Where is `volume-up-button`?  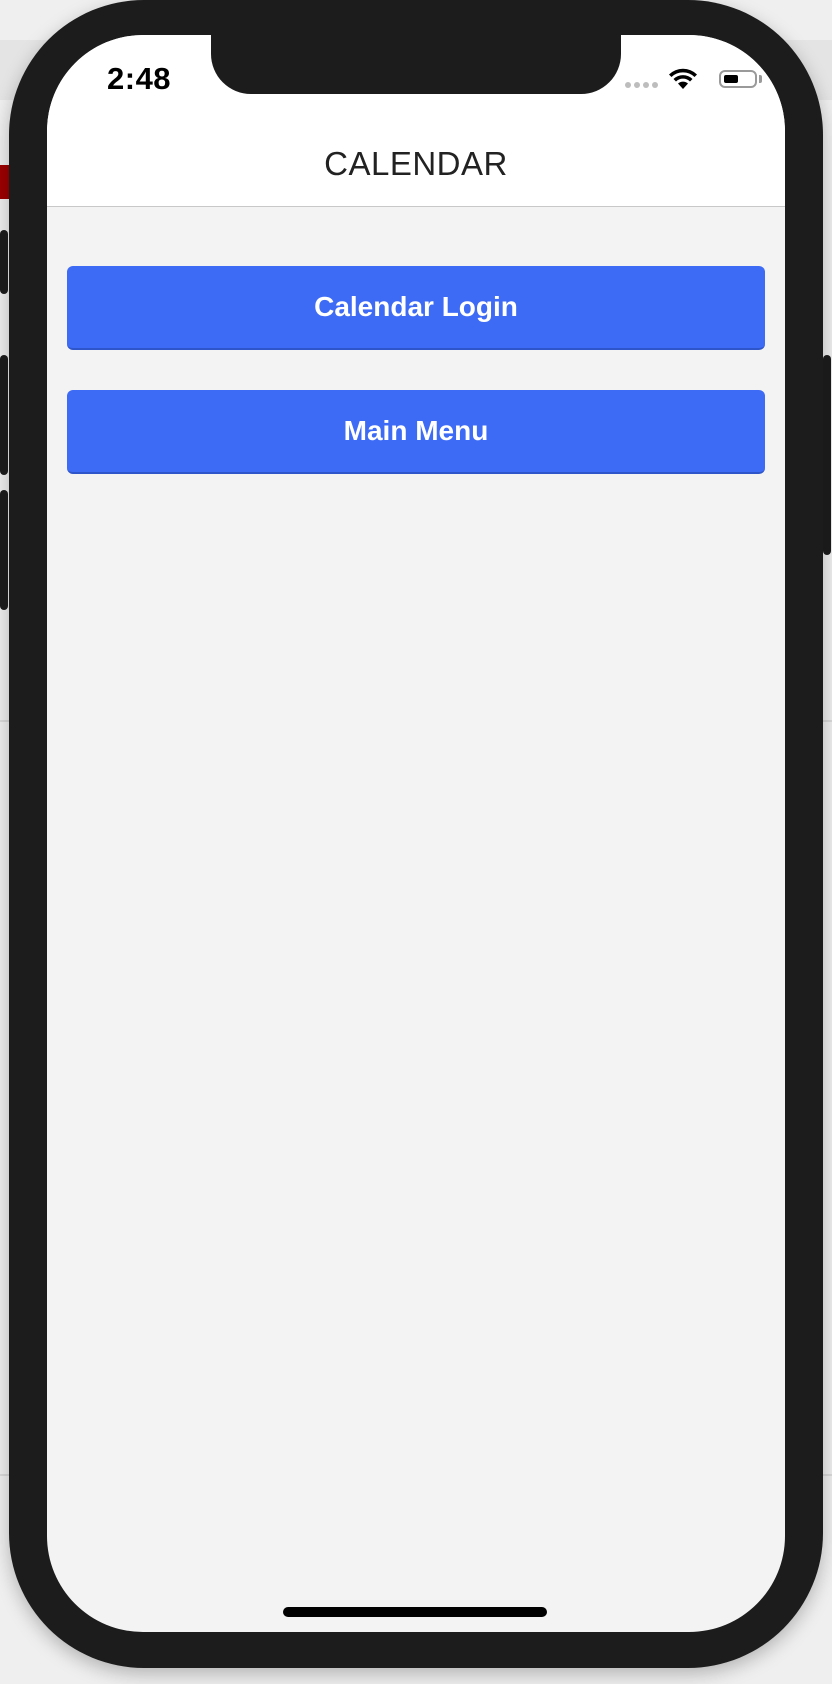 volume-up-button is located at coordinates (4, 415).